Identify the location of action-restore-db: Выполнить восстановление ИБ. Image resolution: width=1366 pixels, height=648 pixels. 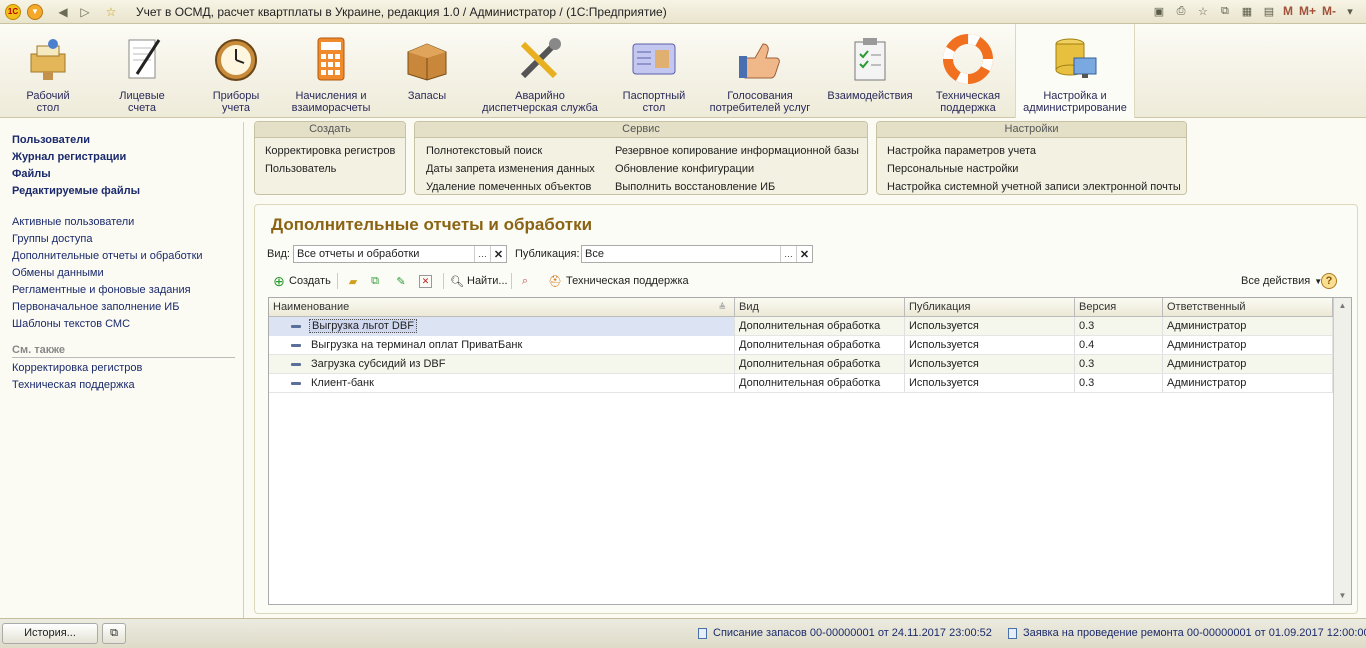
(737, 187).